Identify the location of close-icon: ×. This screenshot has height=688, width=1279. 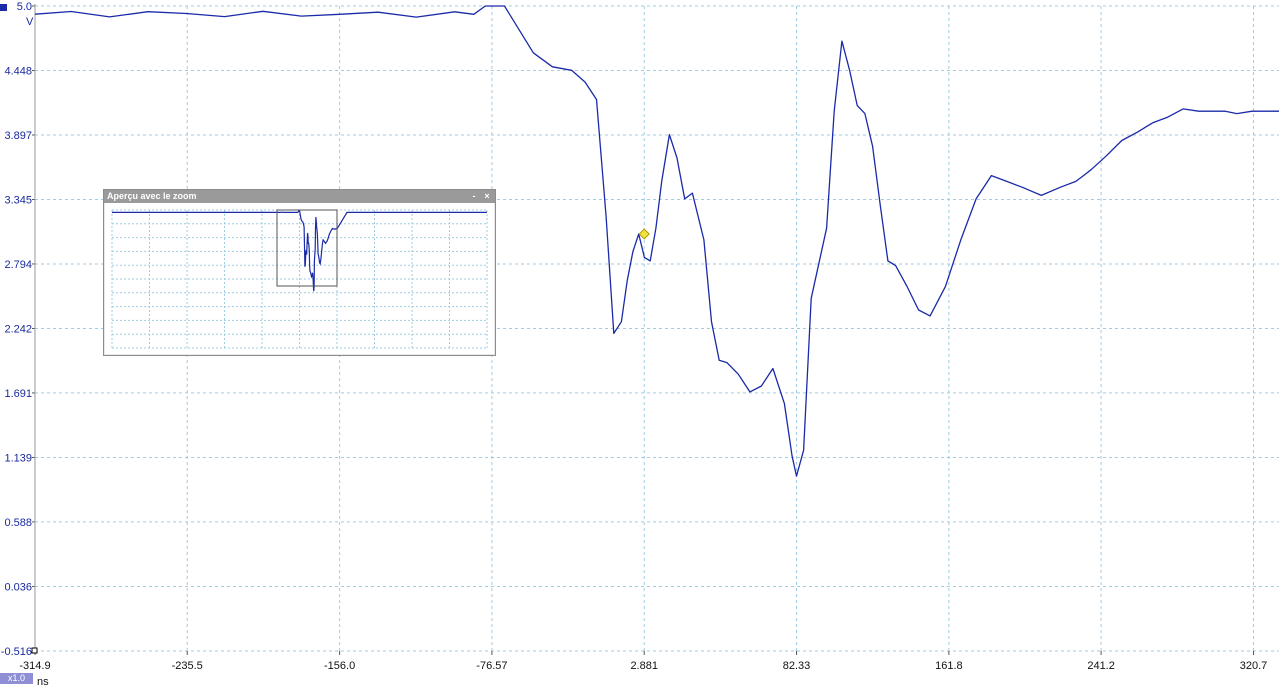
(487, 196).